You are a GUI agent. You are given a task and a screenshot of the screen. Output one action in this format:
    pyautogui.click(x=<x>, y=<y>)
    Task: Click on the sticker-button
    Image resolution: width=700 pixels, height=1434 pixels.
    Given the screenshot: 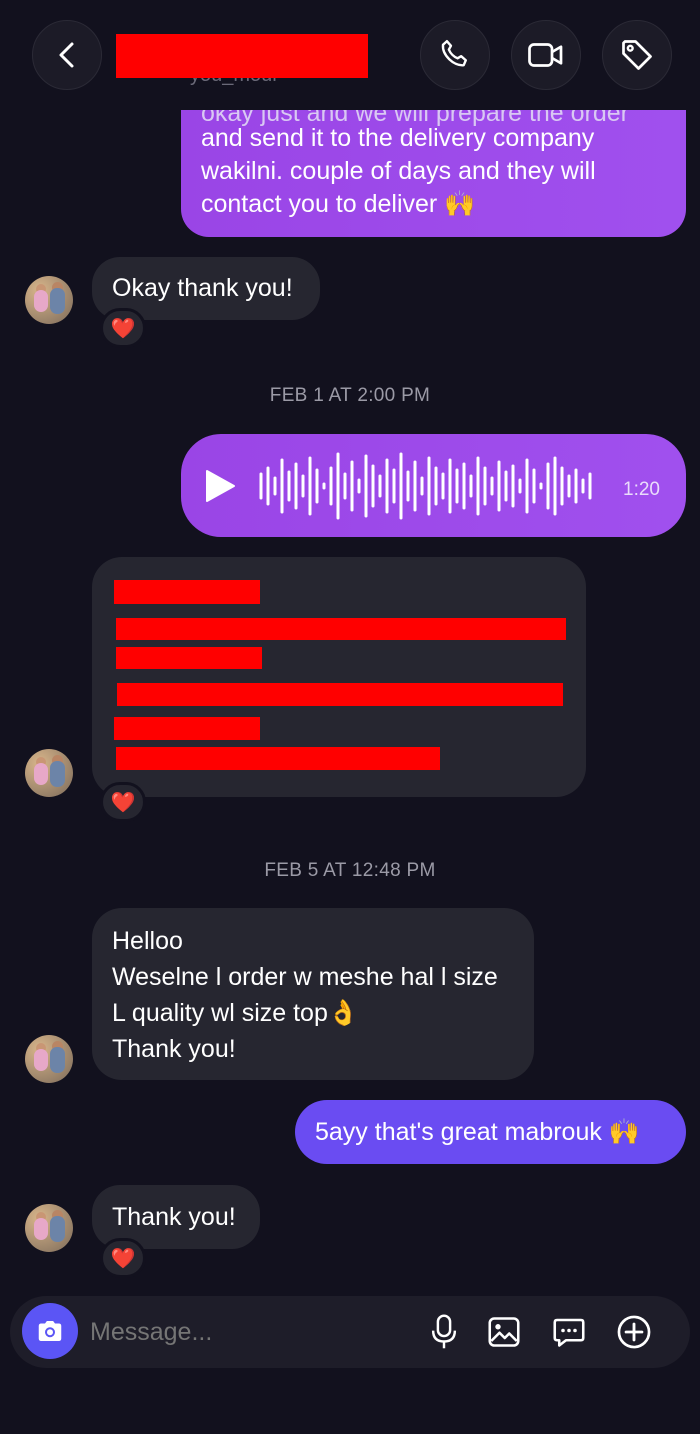 What is the action you would take?
    pyautogui.click(x=569, y=1332)
    